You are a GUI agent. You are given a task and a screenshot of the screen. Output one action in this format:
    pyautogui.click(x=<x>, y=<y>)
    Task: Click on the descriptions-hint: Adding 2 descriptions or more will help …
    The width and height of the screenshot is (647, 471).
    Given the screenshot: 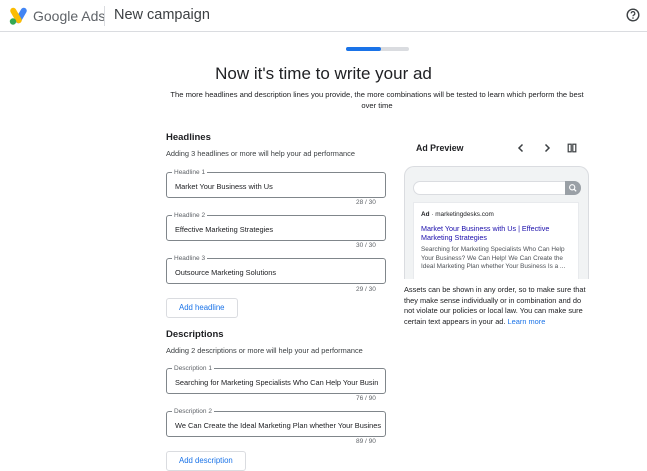 What is the action you would take?
    pyautogui.click(x=264, y=350)
    